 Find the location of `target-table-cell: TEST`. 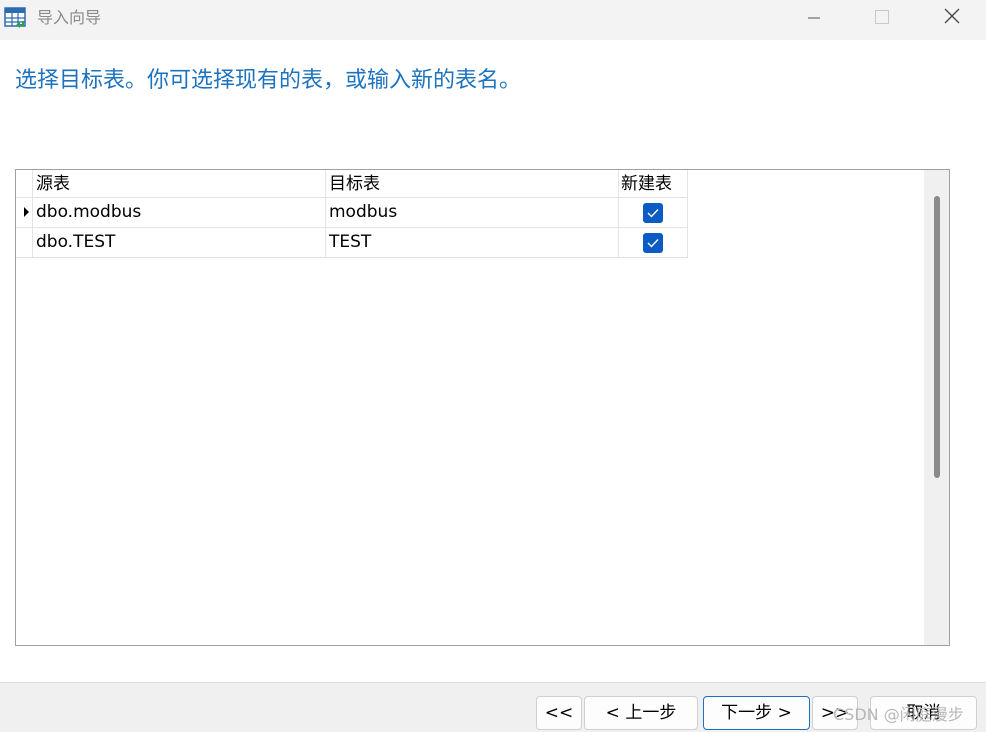

target-table-cell: TEST is located at coordinates (472, 243).